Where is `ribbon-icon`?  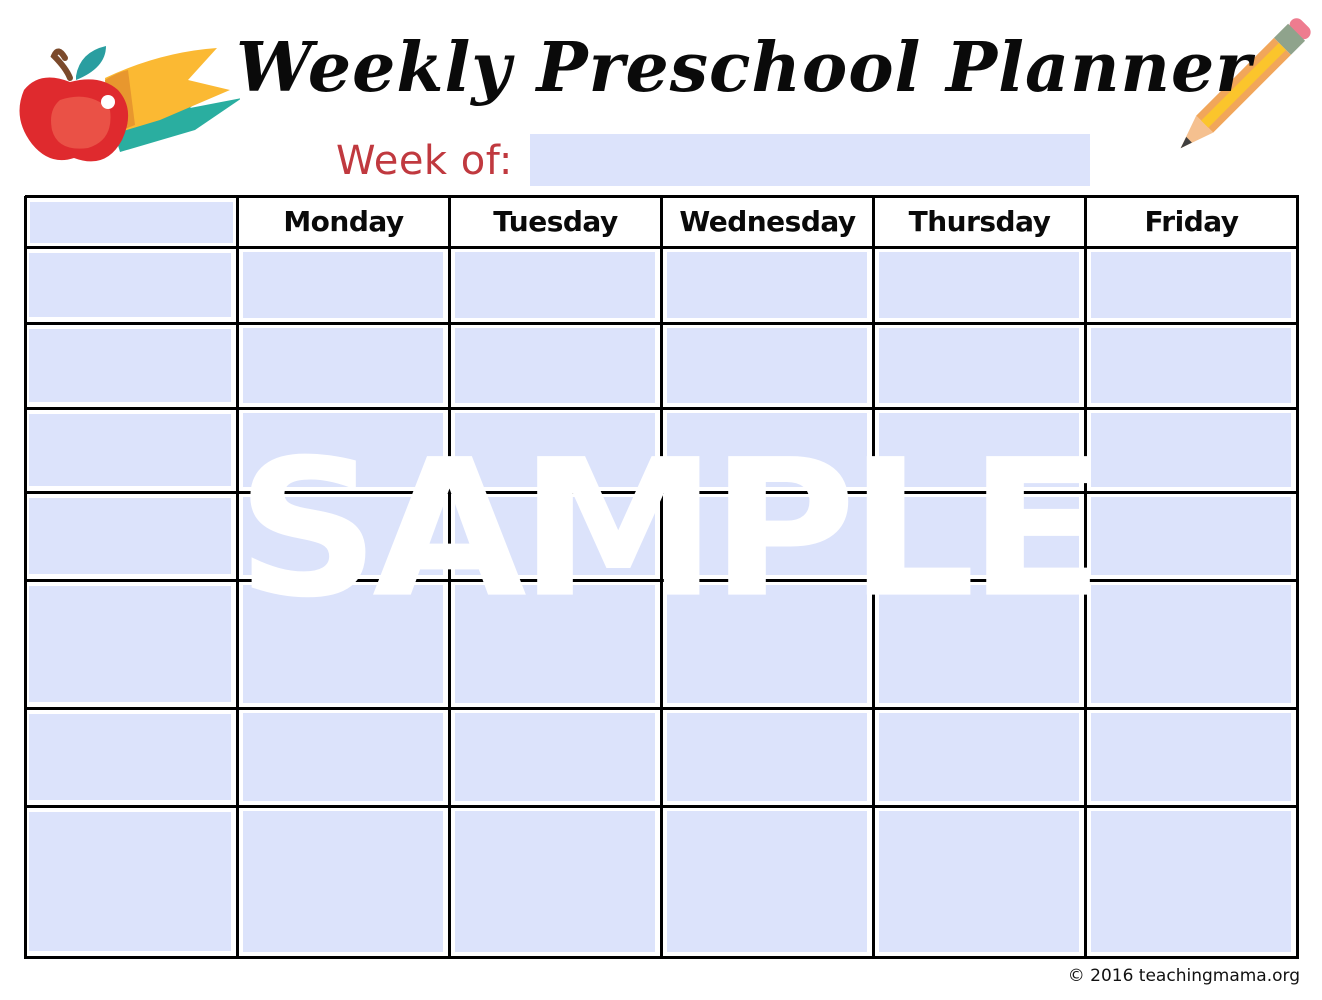
ribbon-icon is located at coordinates (172, 100).